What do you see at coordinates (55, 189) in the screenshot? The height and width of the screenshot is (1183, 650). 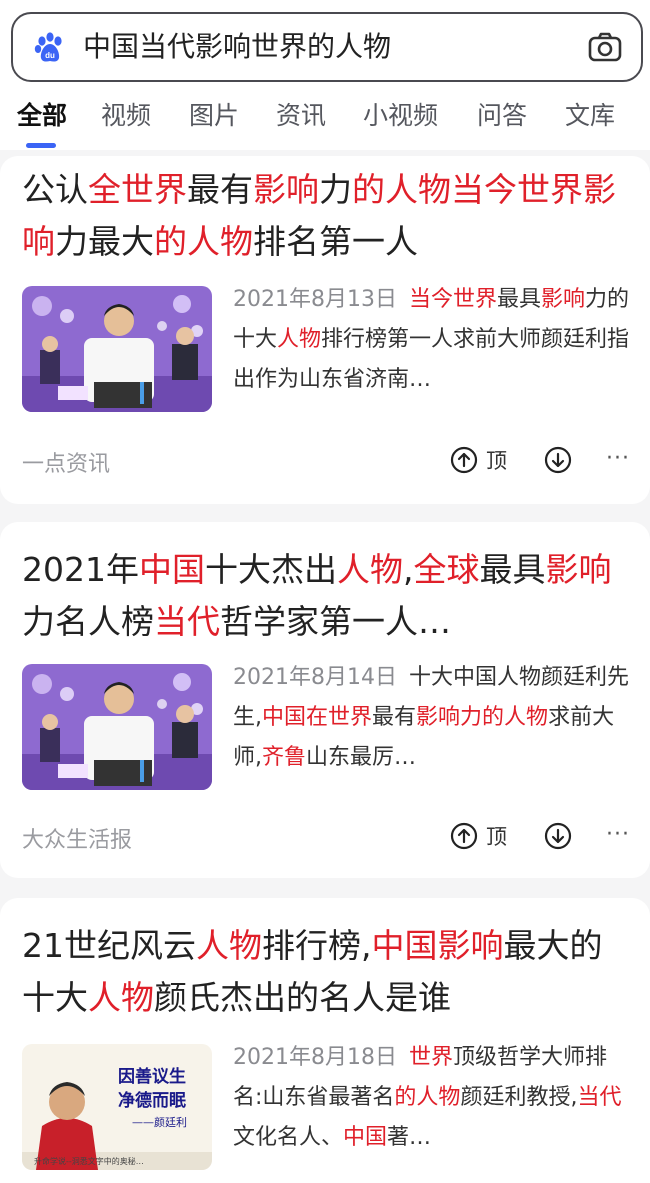 I see `title-text: 公认` at bounding box center [55, 189].